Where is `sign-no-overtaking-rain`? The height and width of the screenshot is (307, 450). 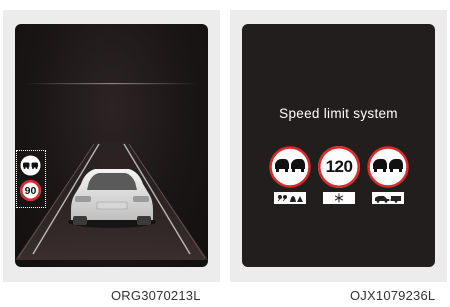 sign-no-overtaking-rain is located at coordinates (290, 175).